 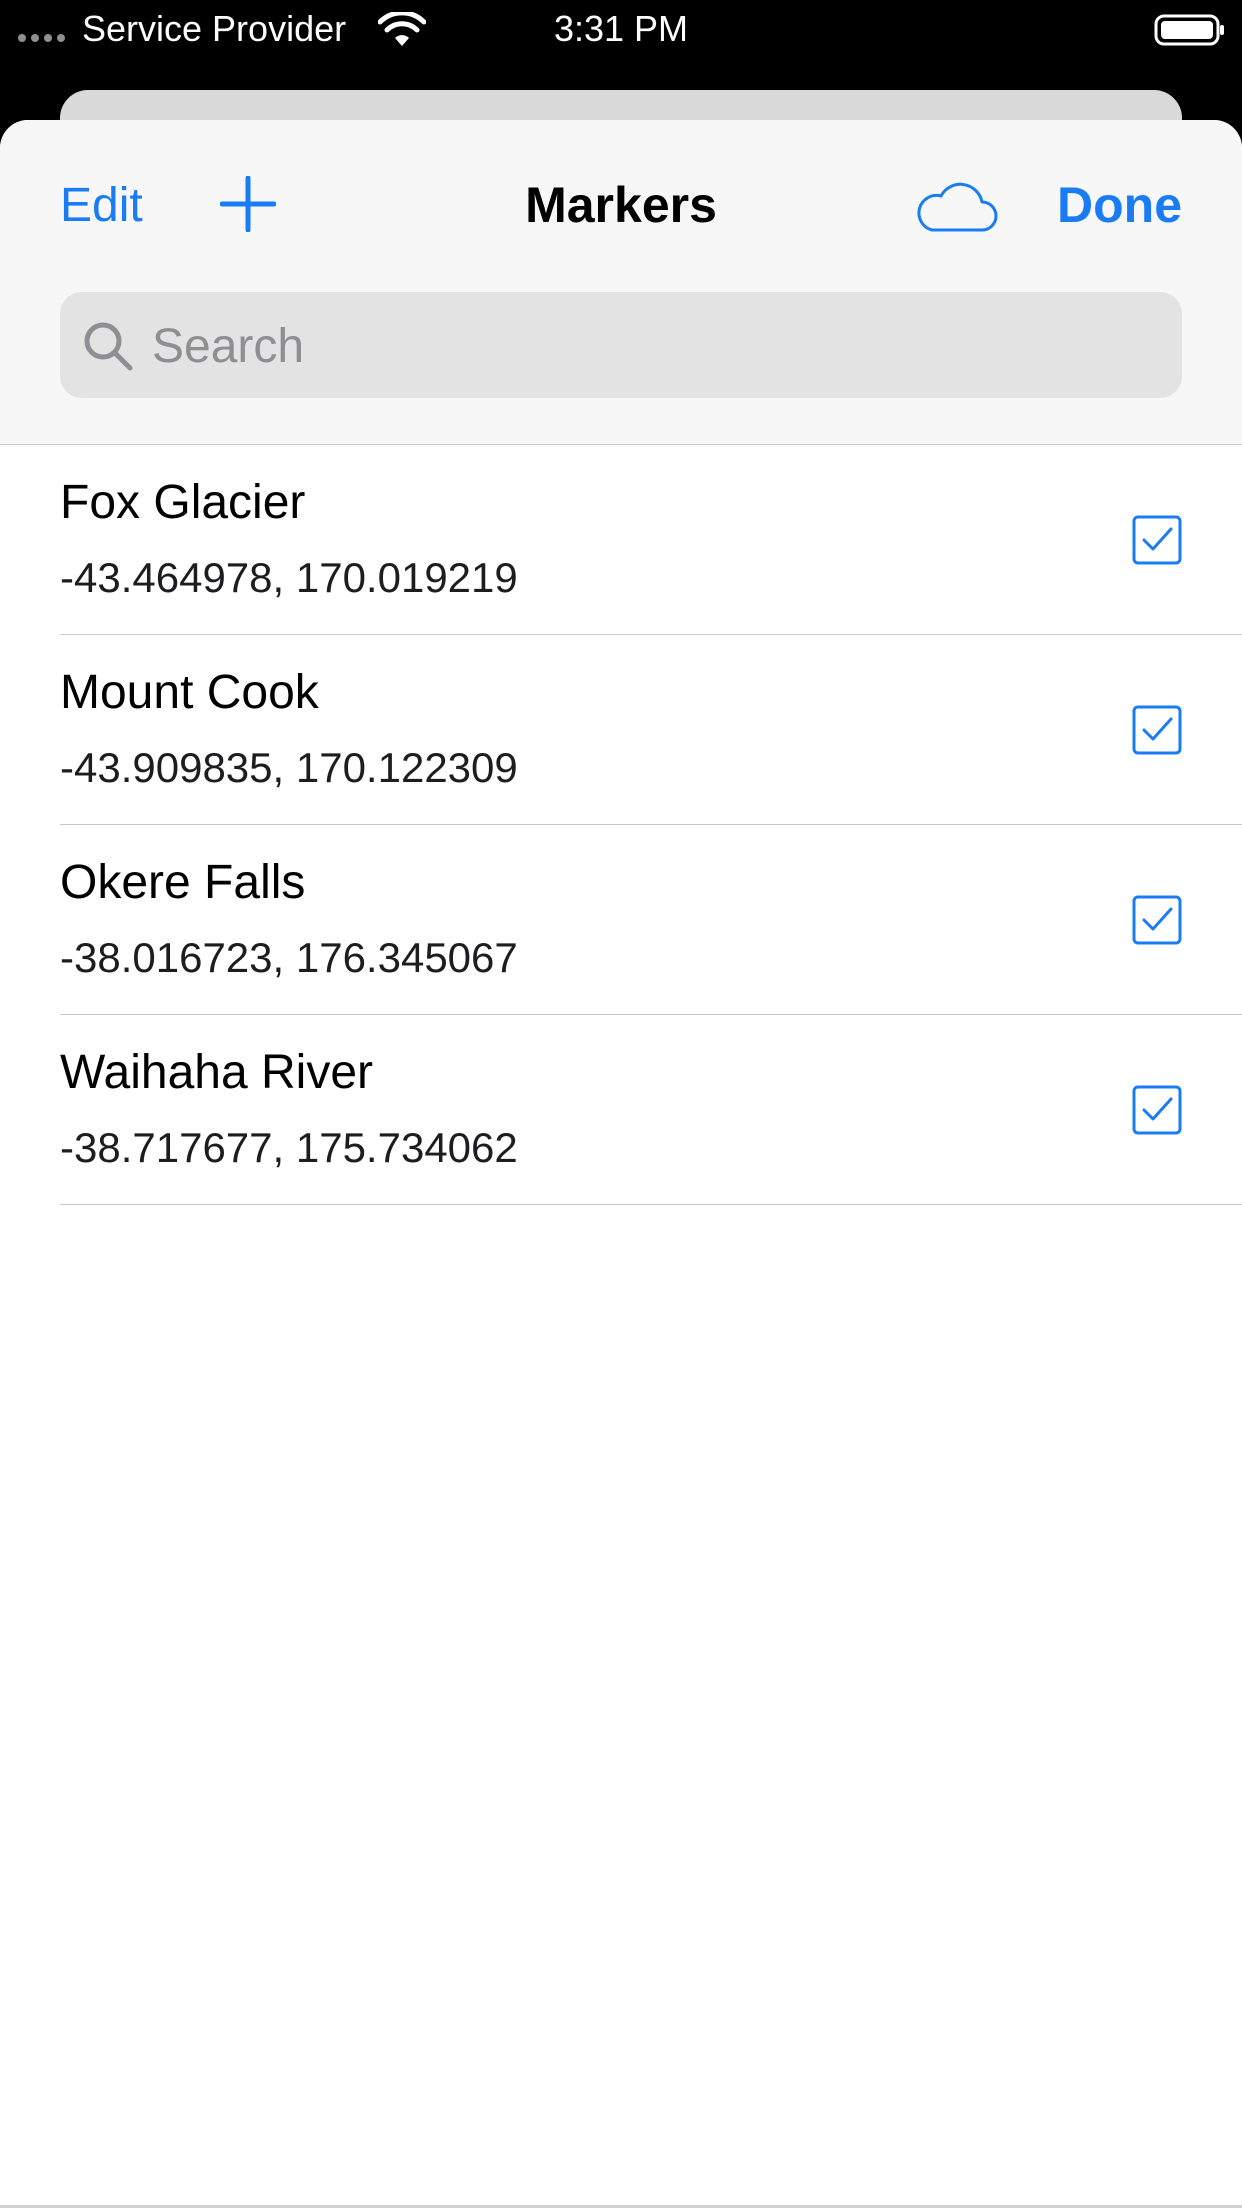 What do you see at coordinates (621, 282) in the screenshot?
I see `navigation-bar: Edit Markers Done` at bounding box center [621, 282].